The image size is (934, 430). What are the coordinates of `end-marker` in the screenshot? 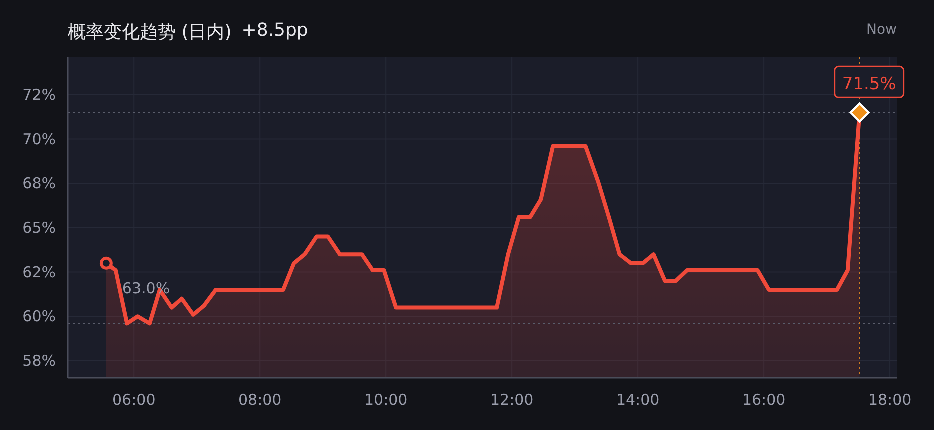 It's located at (859, 113).